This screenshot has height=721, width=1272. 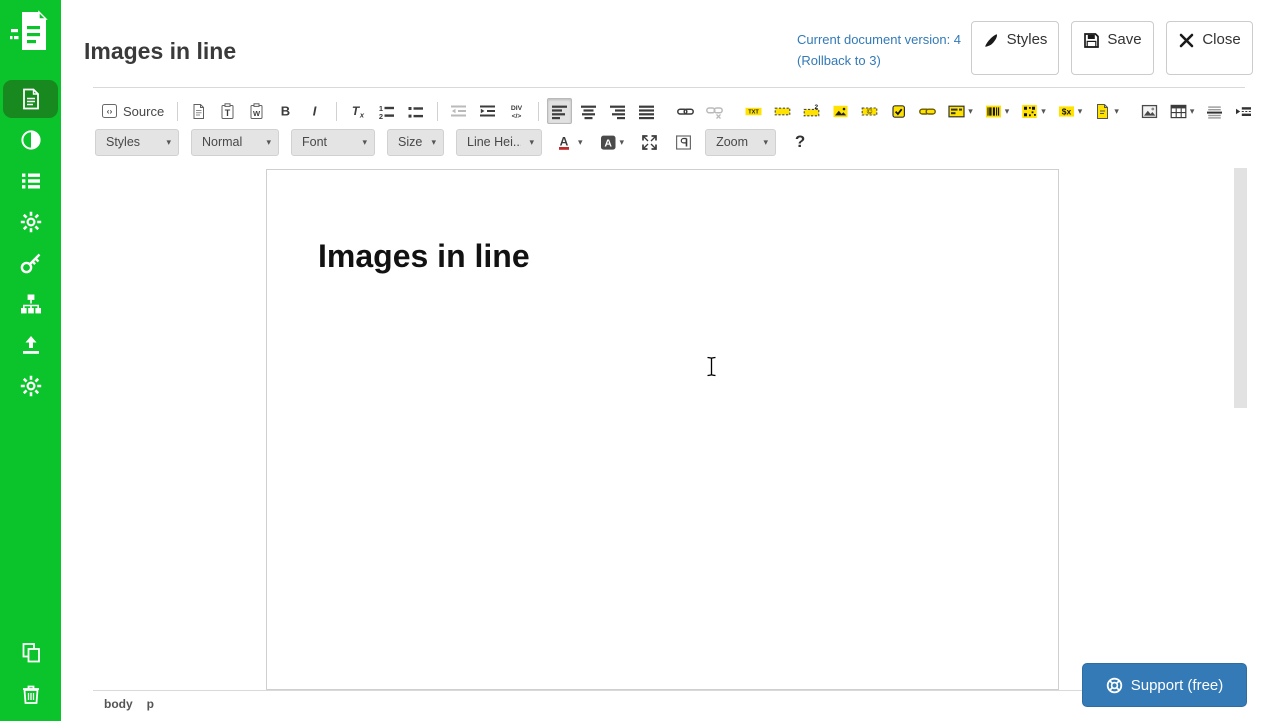 I want to click on numbered-list-button: 12, so click(x=386, y=111).